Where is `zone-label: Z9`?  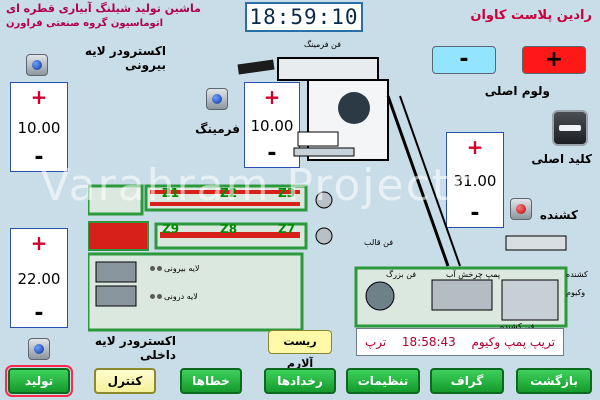 zone-label: Z9 is located at coordinates (171, 229).